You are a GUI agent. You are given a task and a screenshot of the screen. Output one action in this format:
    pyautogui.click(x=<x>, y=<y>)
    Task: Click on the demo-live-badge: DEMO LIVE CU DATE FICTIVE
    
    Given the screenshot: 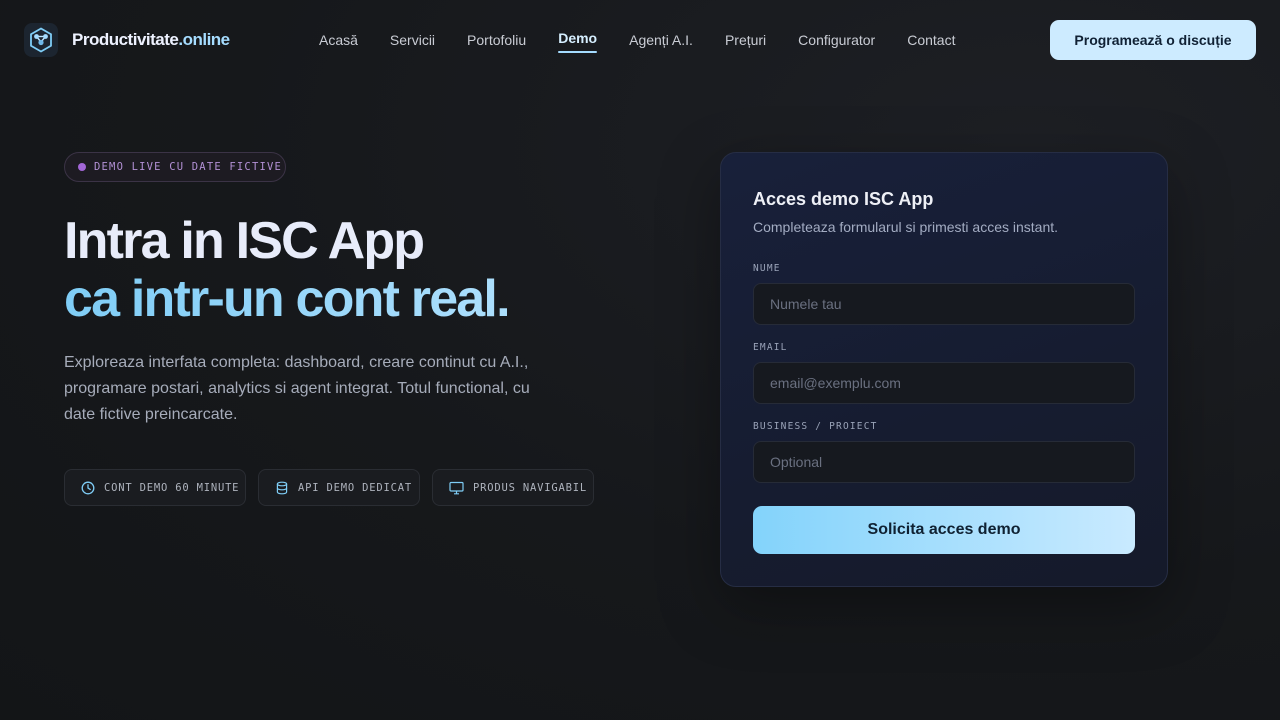 What is the action you would take?
    pyautogui.click(x=175, y=167)
    